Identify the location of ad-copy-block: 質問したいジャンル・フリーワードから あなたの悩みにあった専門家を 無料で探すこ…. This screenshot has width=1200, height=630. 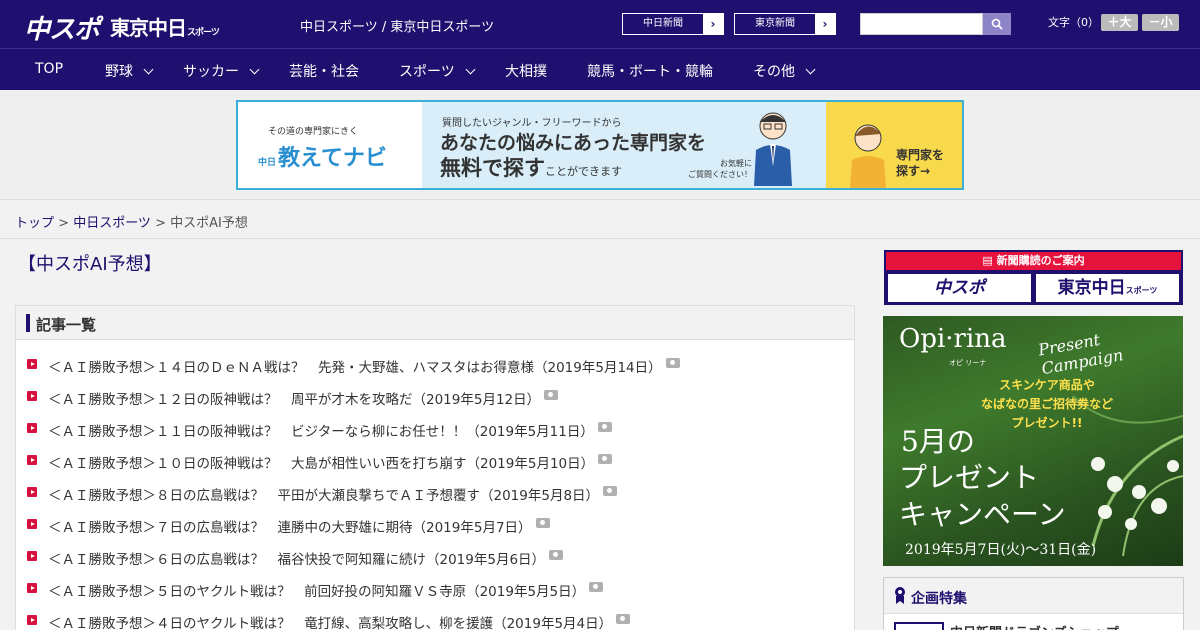
(624, 145).